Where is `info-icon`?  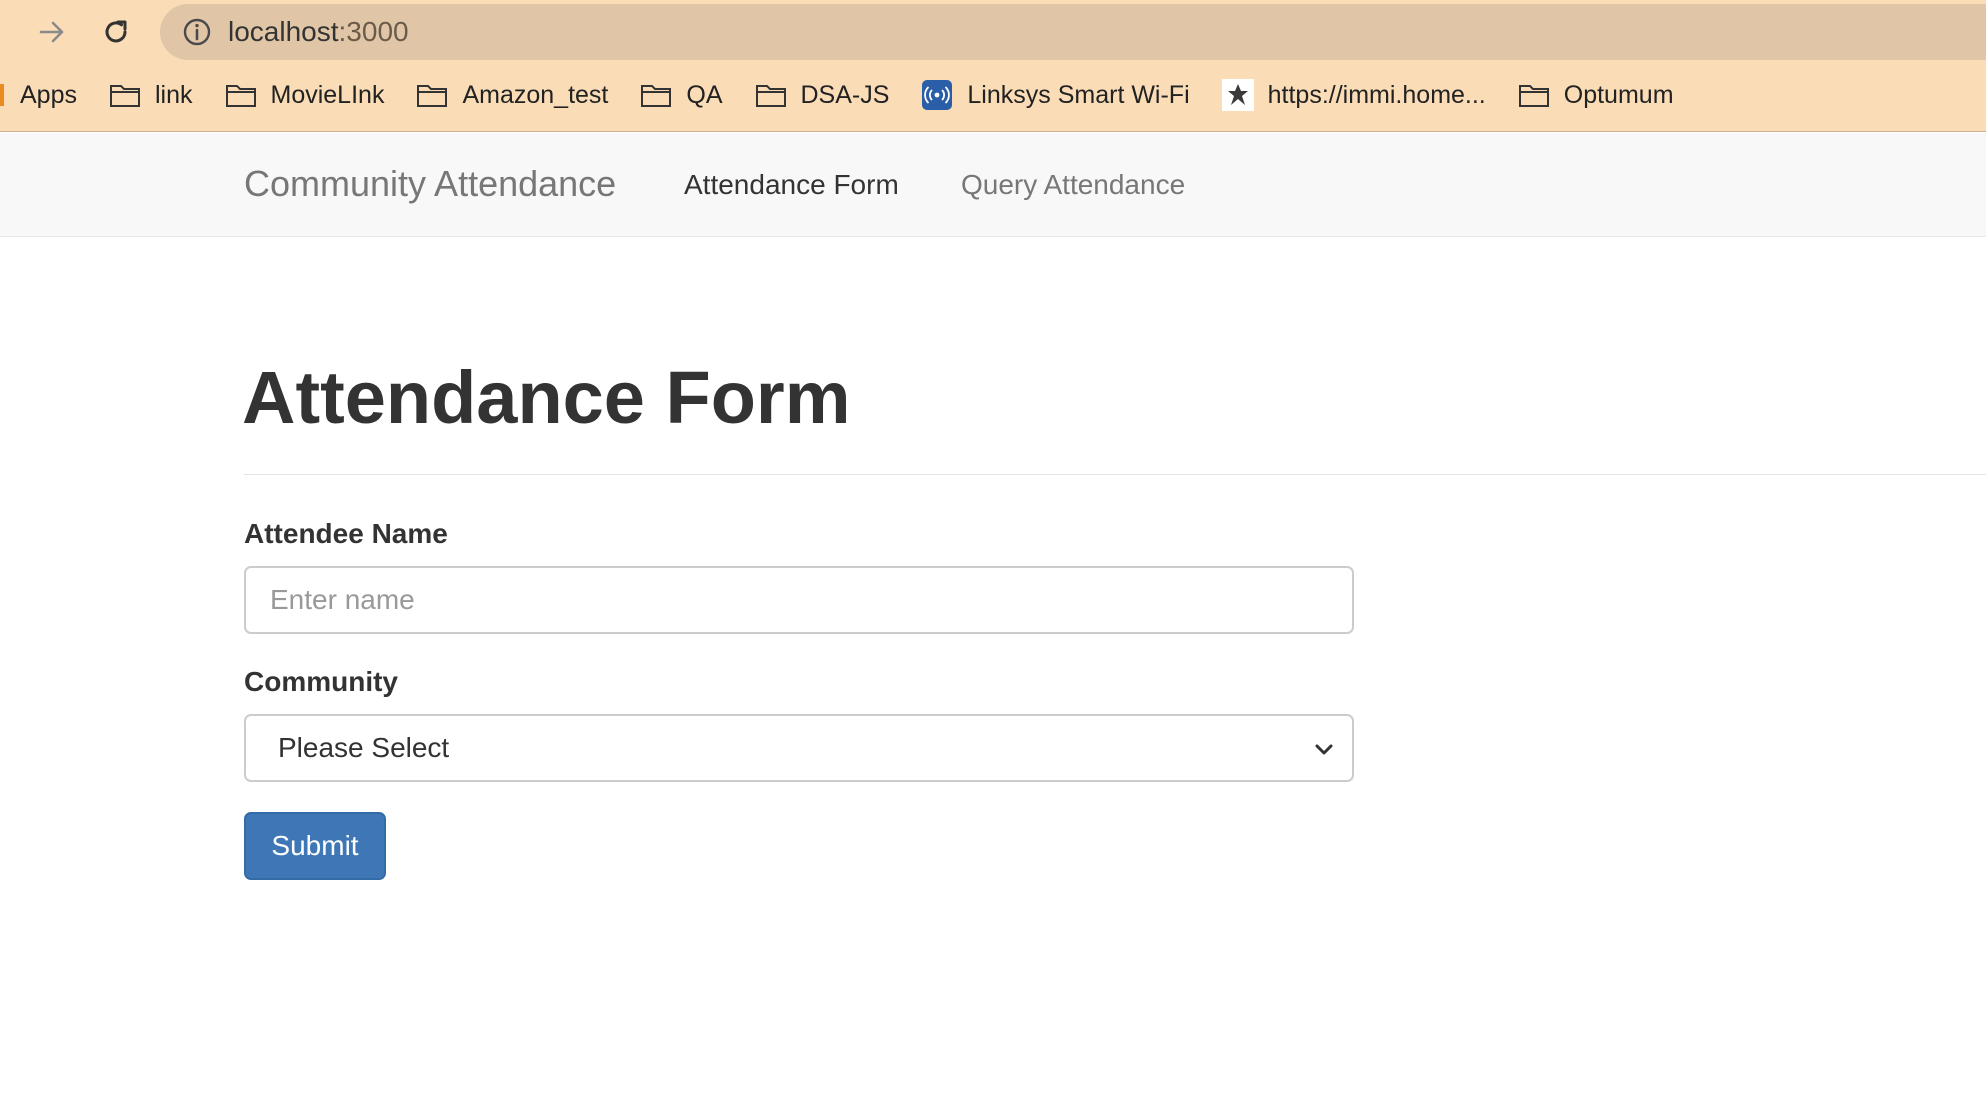
info-icon is located at coordinates (197, 32).